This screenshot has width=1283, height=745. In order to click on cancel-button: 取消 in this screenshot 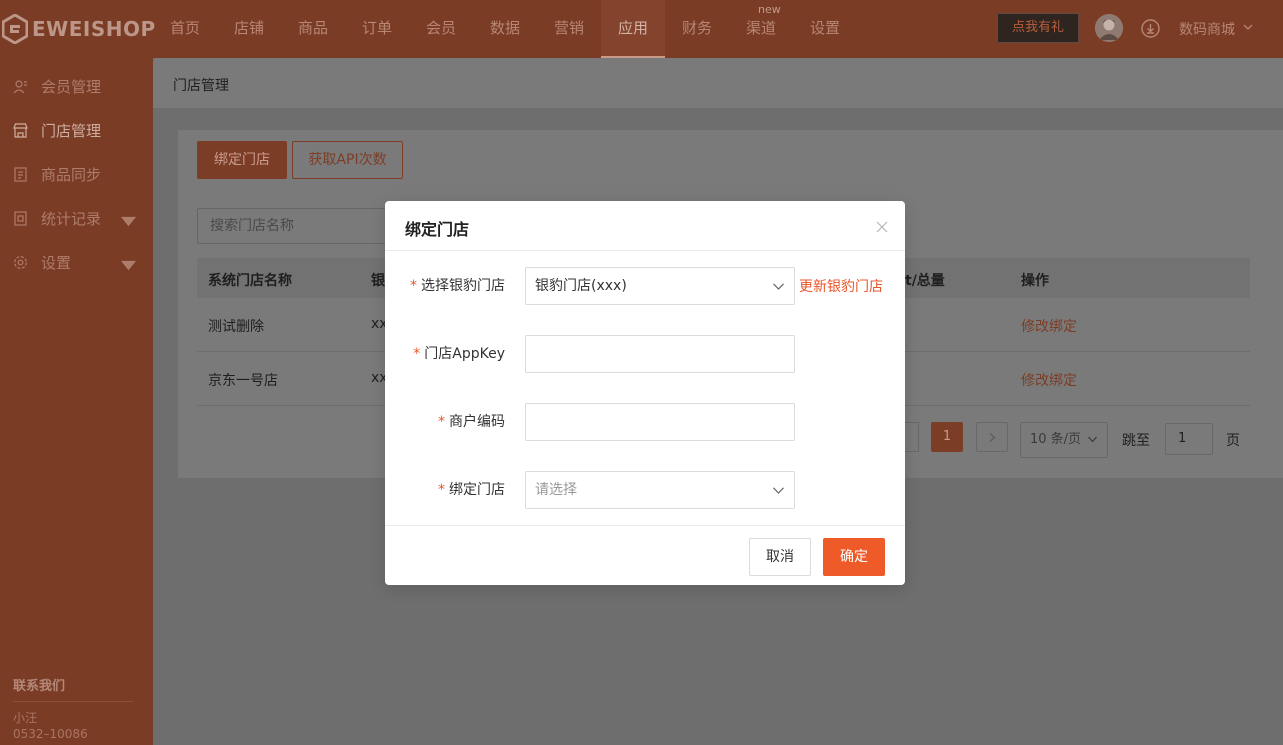, I will do `click(780, 557)`.